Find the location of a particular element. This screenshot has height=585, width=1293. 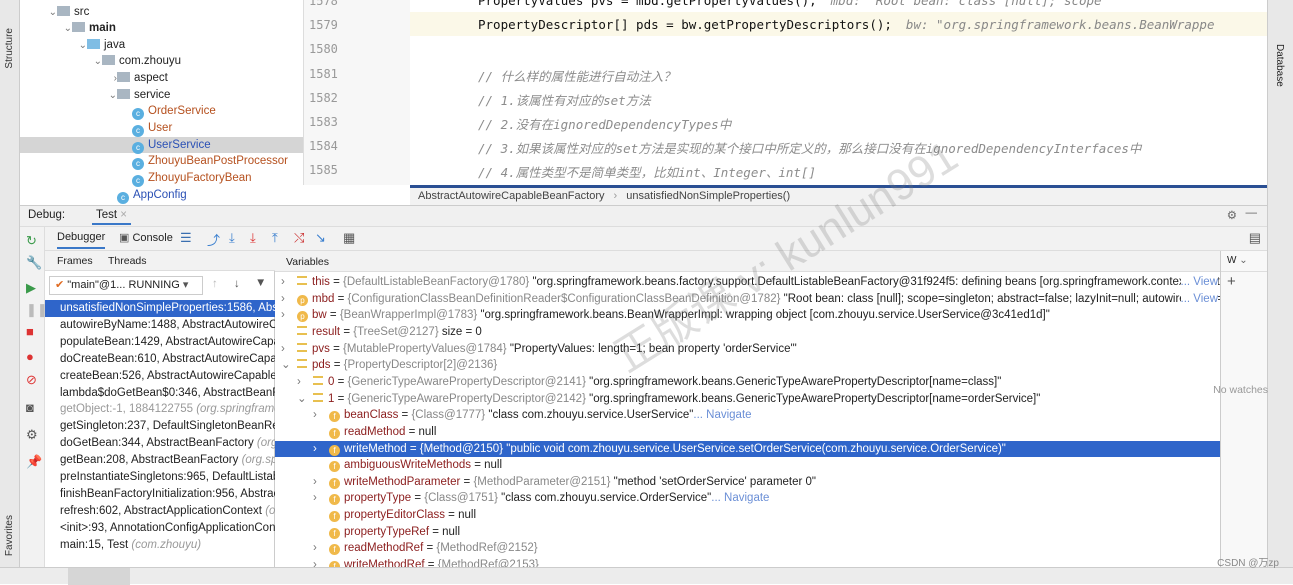

tree-item: c User is located at coordinates (96, 128).